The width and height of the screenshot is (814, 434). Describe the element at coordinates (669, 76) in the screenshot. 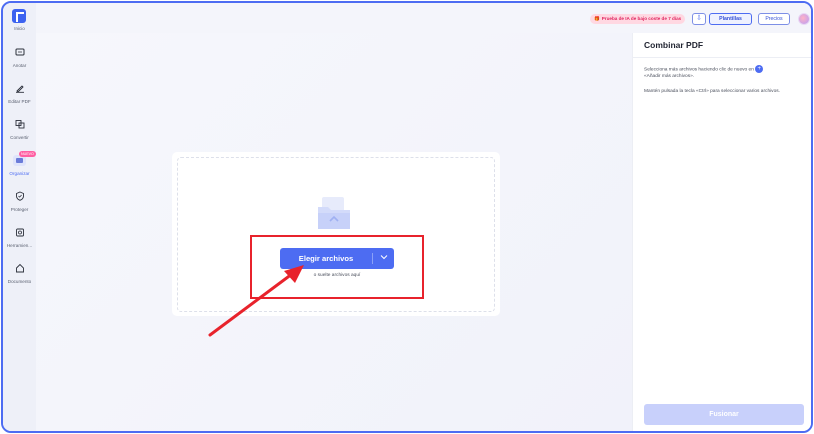

I see `instruction-text: «Añadir más archivos».` at that location.